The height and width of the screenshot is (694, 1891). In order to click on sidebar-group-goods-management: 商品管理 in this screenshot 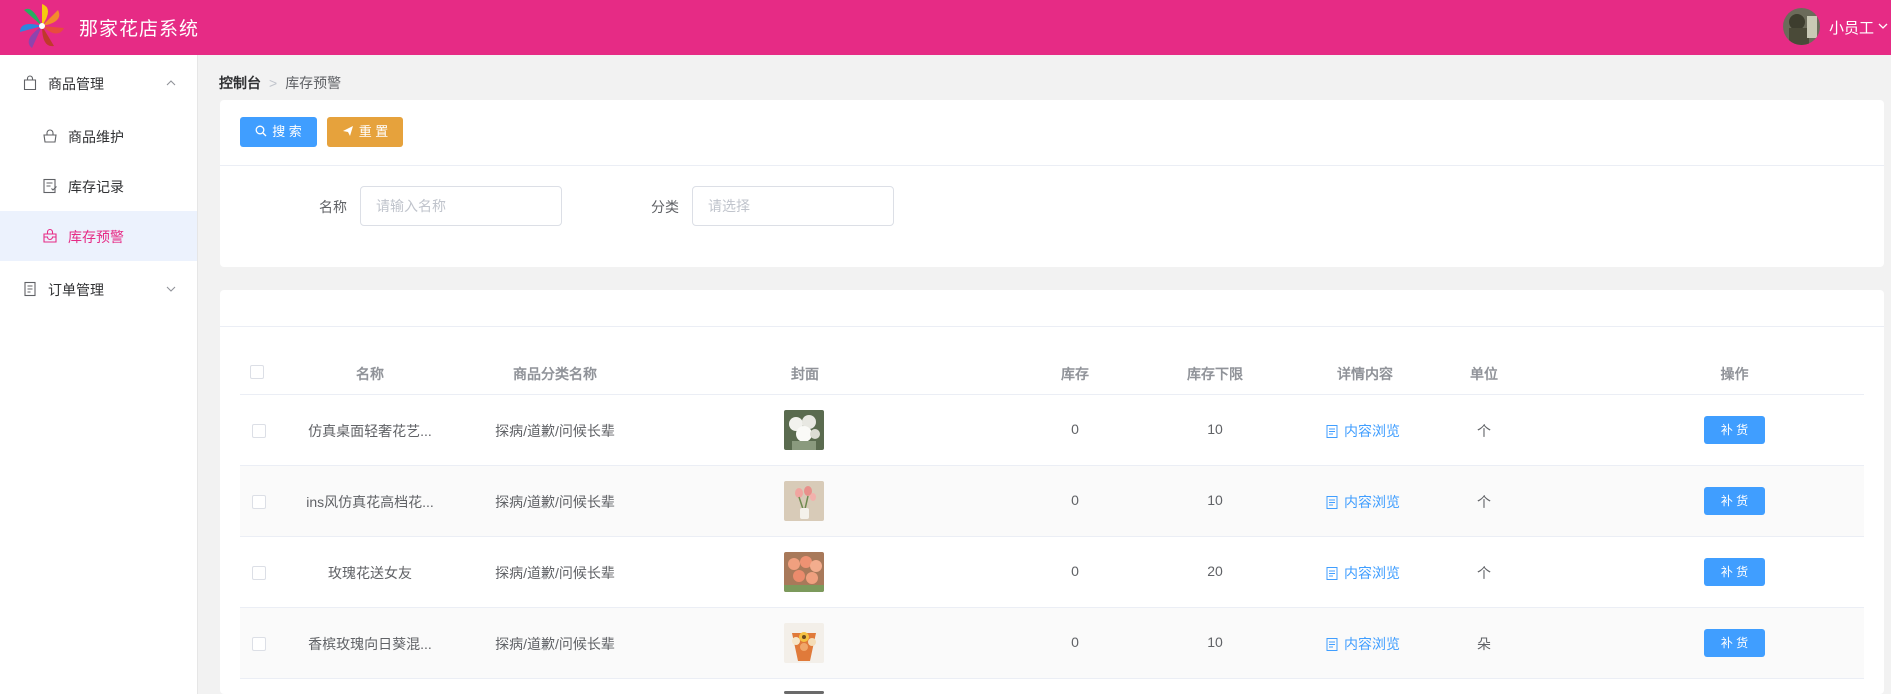, I will do `click(98, 83)`.